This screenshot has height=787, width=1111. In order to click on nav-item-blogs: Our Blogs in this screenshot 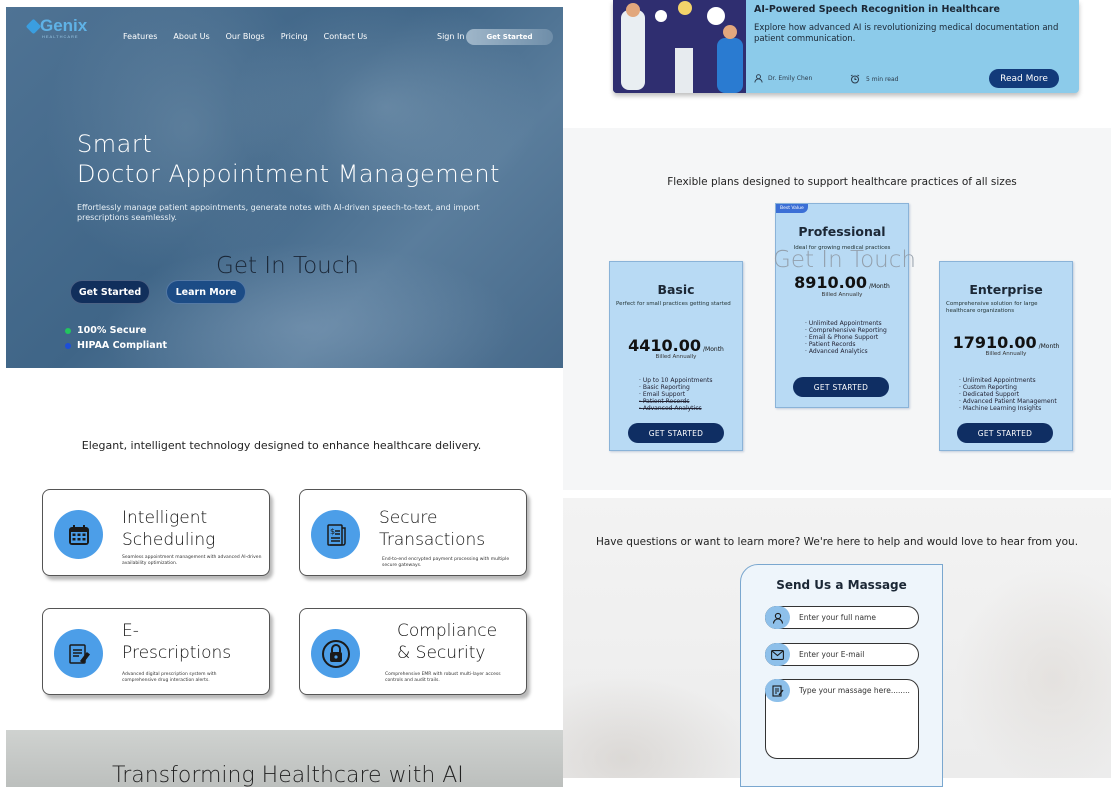, I will do `click(245, 36)`.